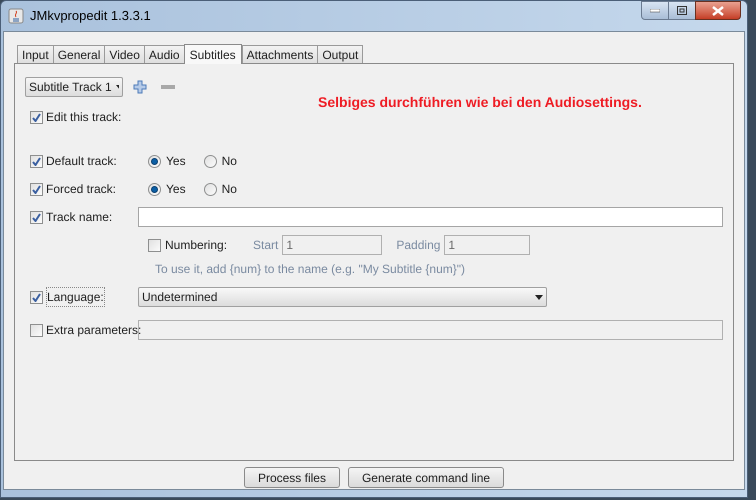  Describe the element at coordinates (16, 16) in the screenshot. I see `app-icon` at that location.